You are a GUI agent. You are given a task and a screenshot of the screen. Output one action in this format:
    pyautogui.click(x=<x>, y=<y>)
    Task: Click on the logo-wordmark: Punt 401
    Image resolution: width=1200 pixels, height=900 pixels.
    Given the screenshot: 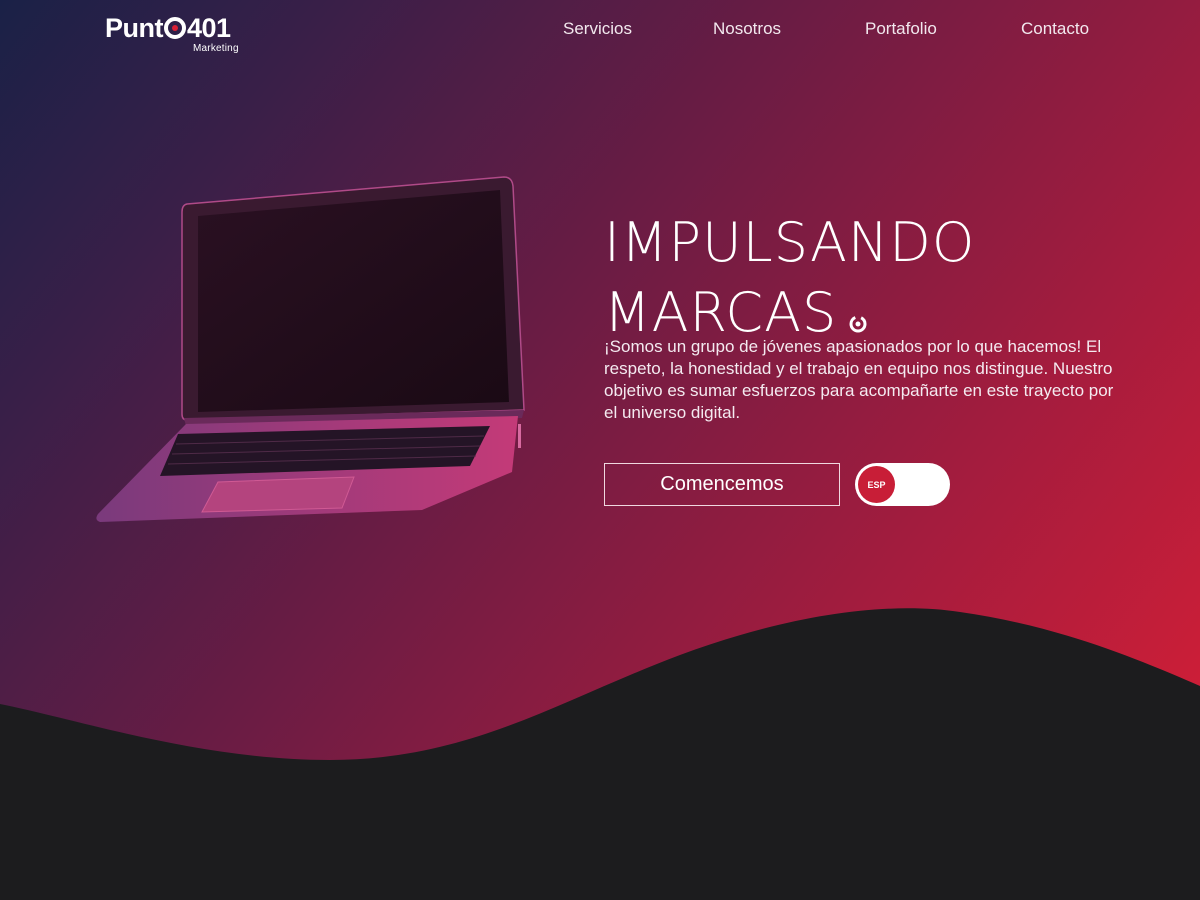 What is the action you would take?
    pyautogui.click(x=168, y=28)
    